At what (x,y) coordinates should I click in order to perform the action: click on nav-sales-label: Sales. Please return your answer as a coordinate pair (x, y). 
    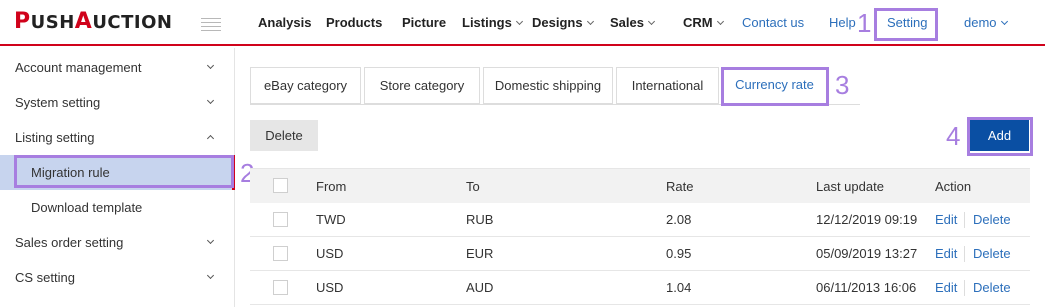
    Looking at the image, I should click on (627, 22).